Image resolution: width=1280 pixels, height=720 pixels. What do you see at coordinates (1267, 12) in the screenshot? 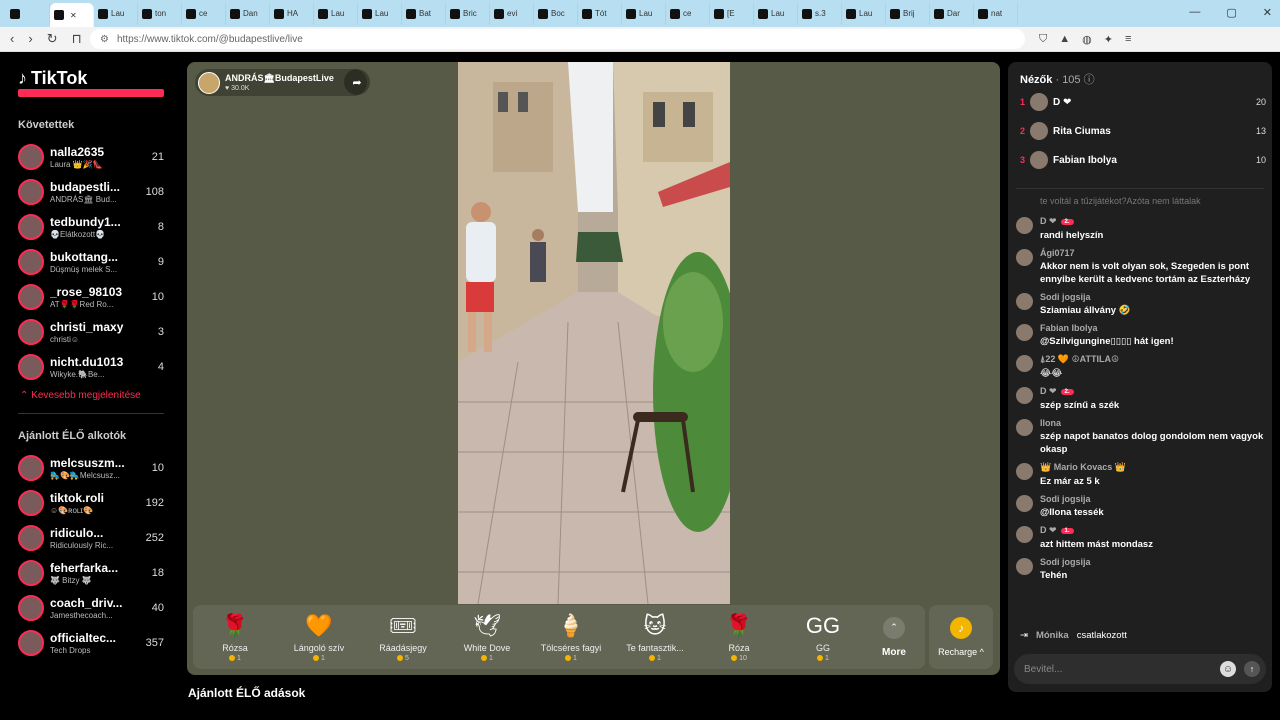
I see `close-window-icon: ✕` at bounding box center [1267, 12].